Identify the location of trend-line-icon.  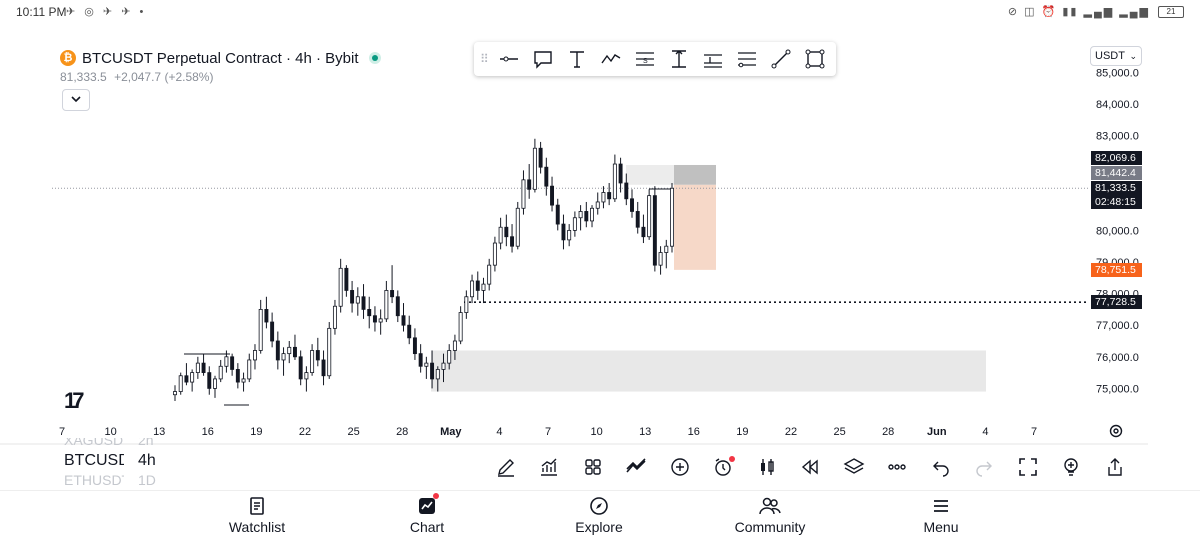
(781, 59).